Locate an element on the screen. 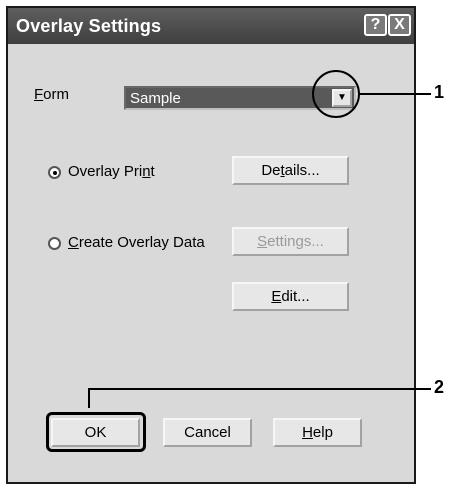 The width and height of the screenshot is (450, 493). overlay-print-mnemonic: n is located at coordinates (146, 171).